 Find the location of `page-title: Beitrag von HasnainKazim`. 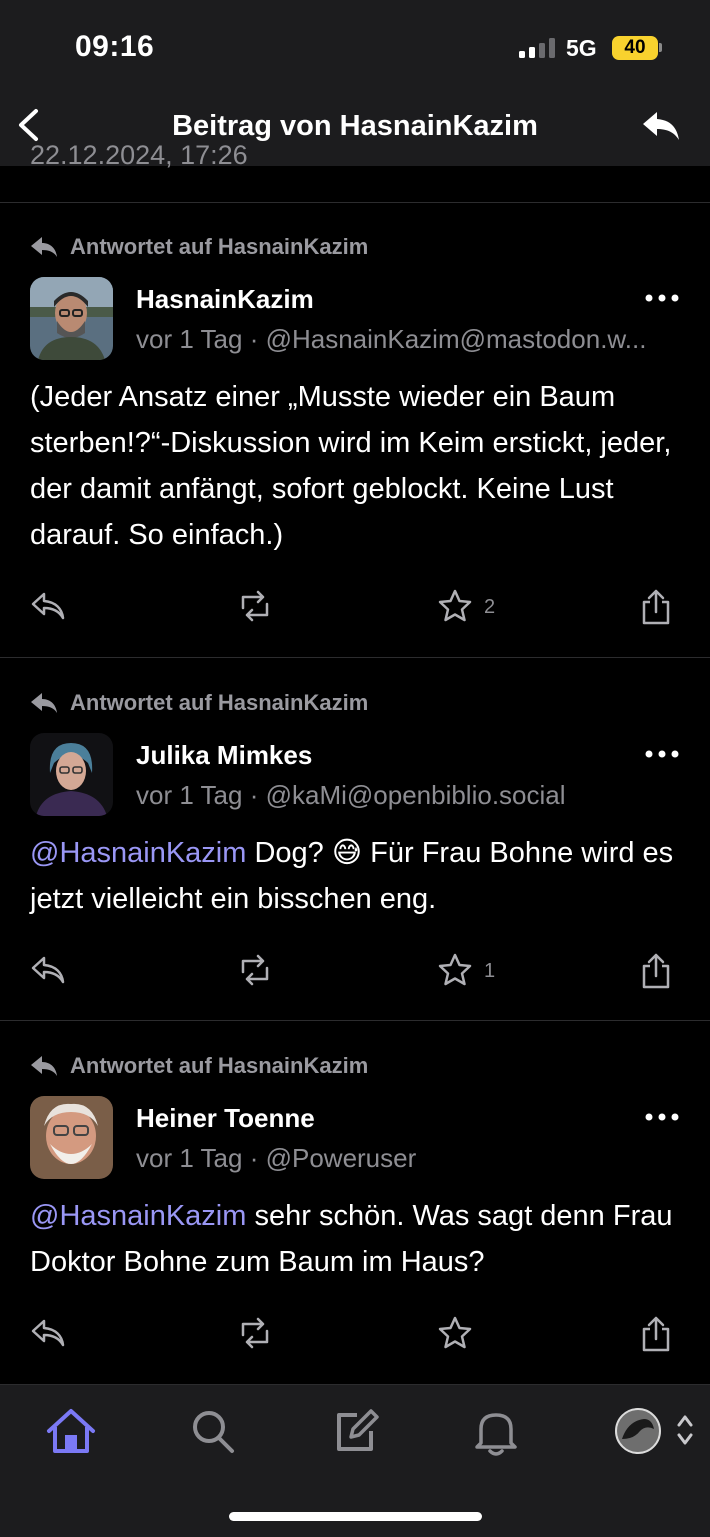

page-title: Beitrag von HasnainKazim is located at coordinates (355, 126).